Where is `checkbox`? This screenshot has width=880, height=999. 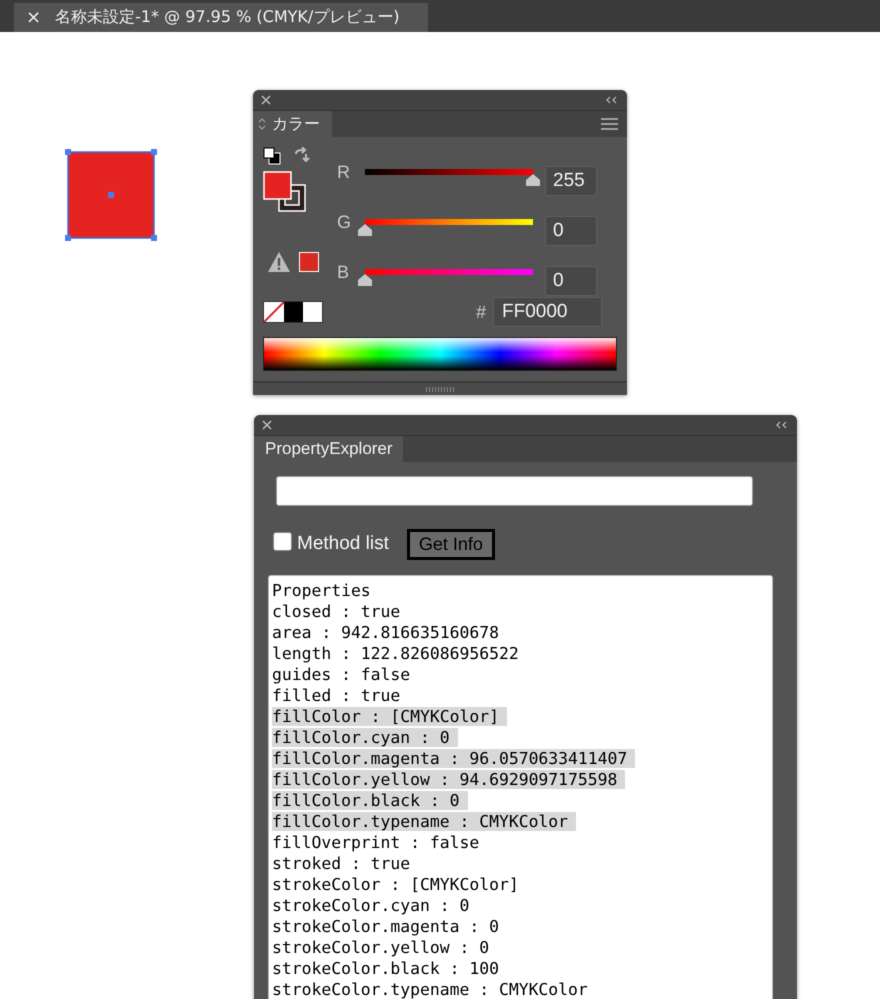 checkbox is located at coordinates (282, 541).